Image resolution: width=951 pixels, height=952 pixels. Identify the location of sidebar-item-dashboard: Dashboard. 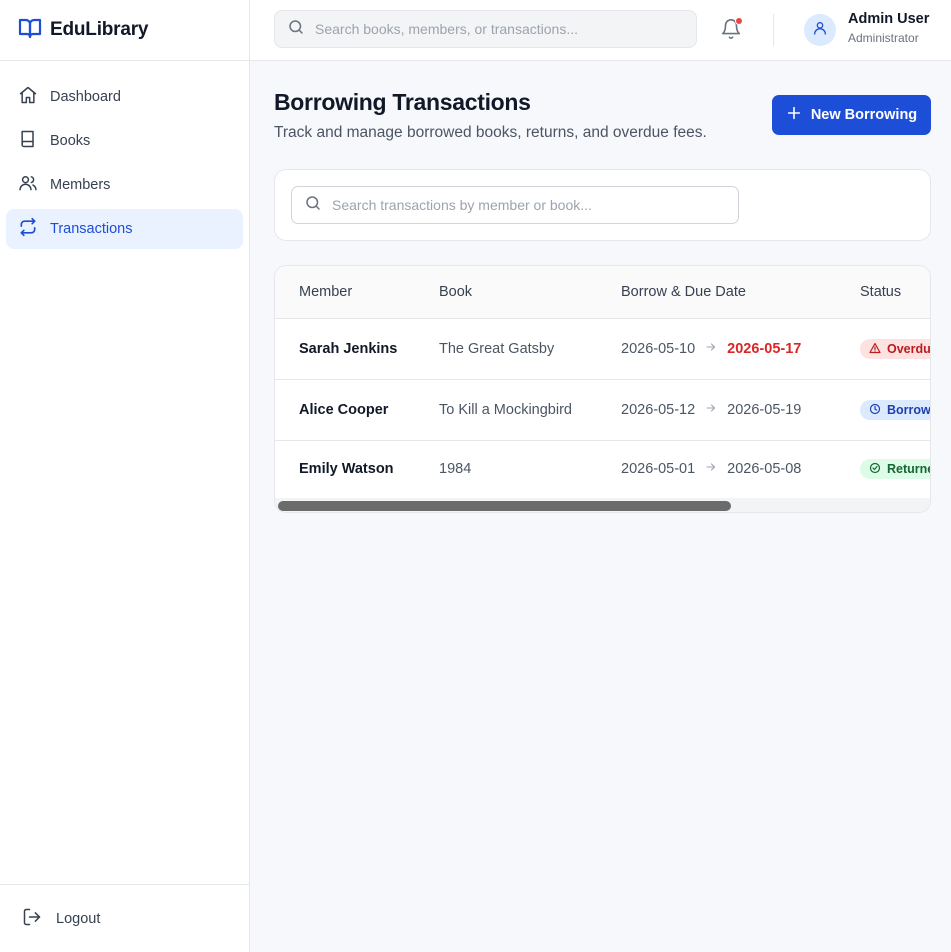
(124, 97).